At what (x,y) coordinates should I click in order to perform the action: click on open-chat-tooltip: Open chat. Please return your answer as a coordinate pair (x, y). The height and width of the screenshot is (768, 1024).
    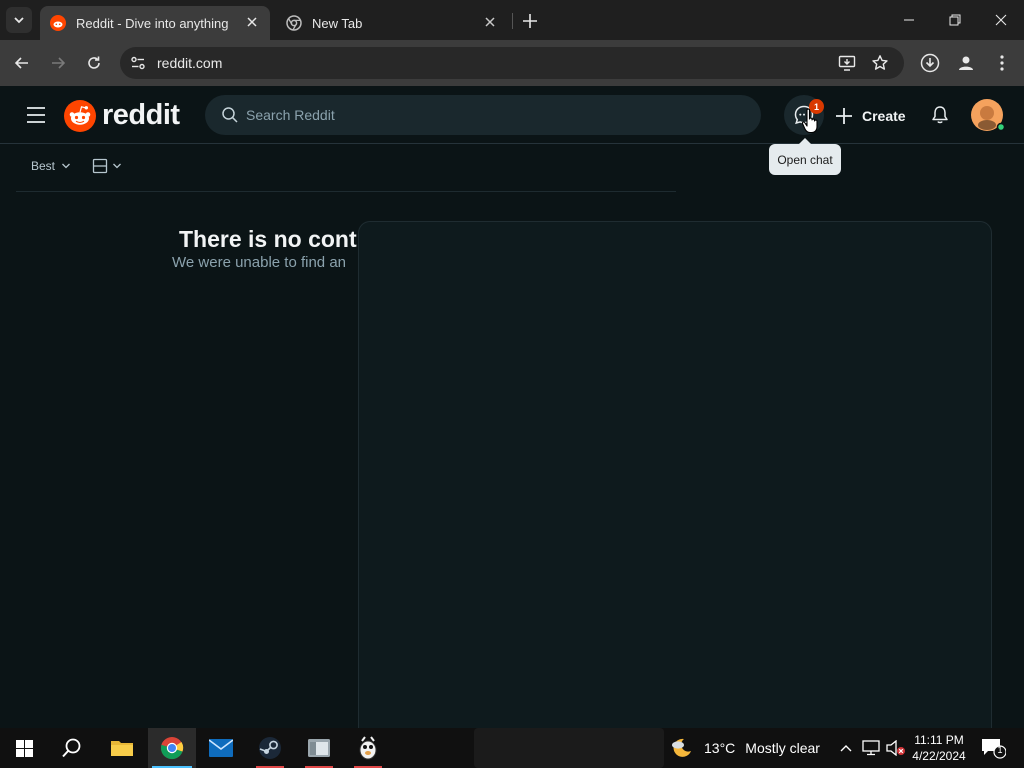
    Looking at the image, I should click on (805, 156).